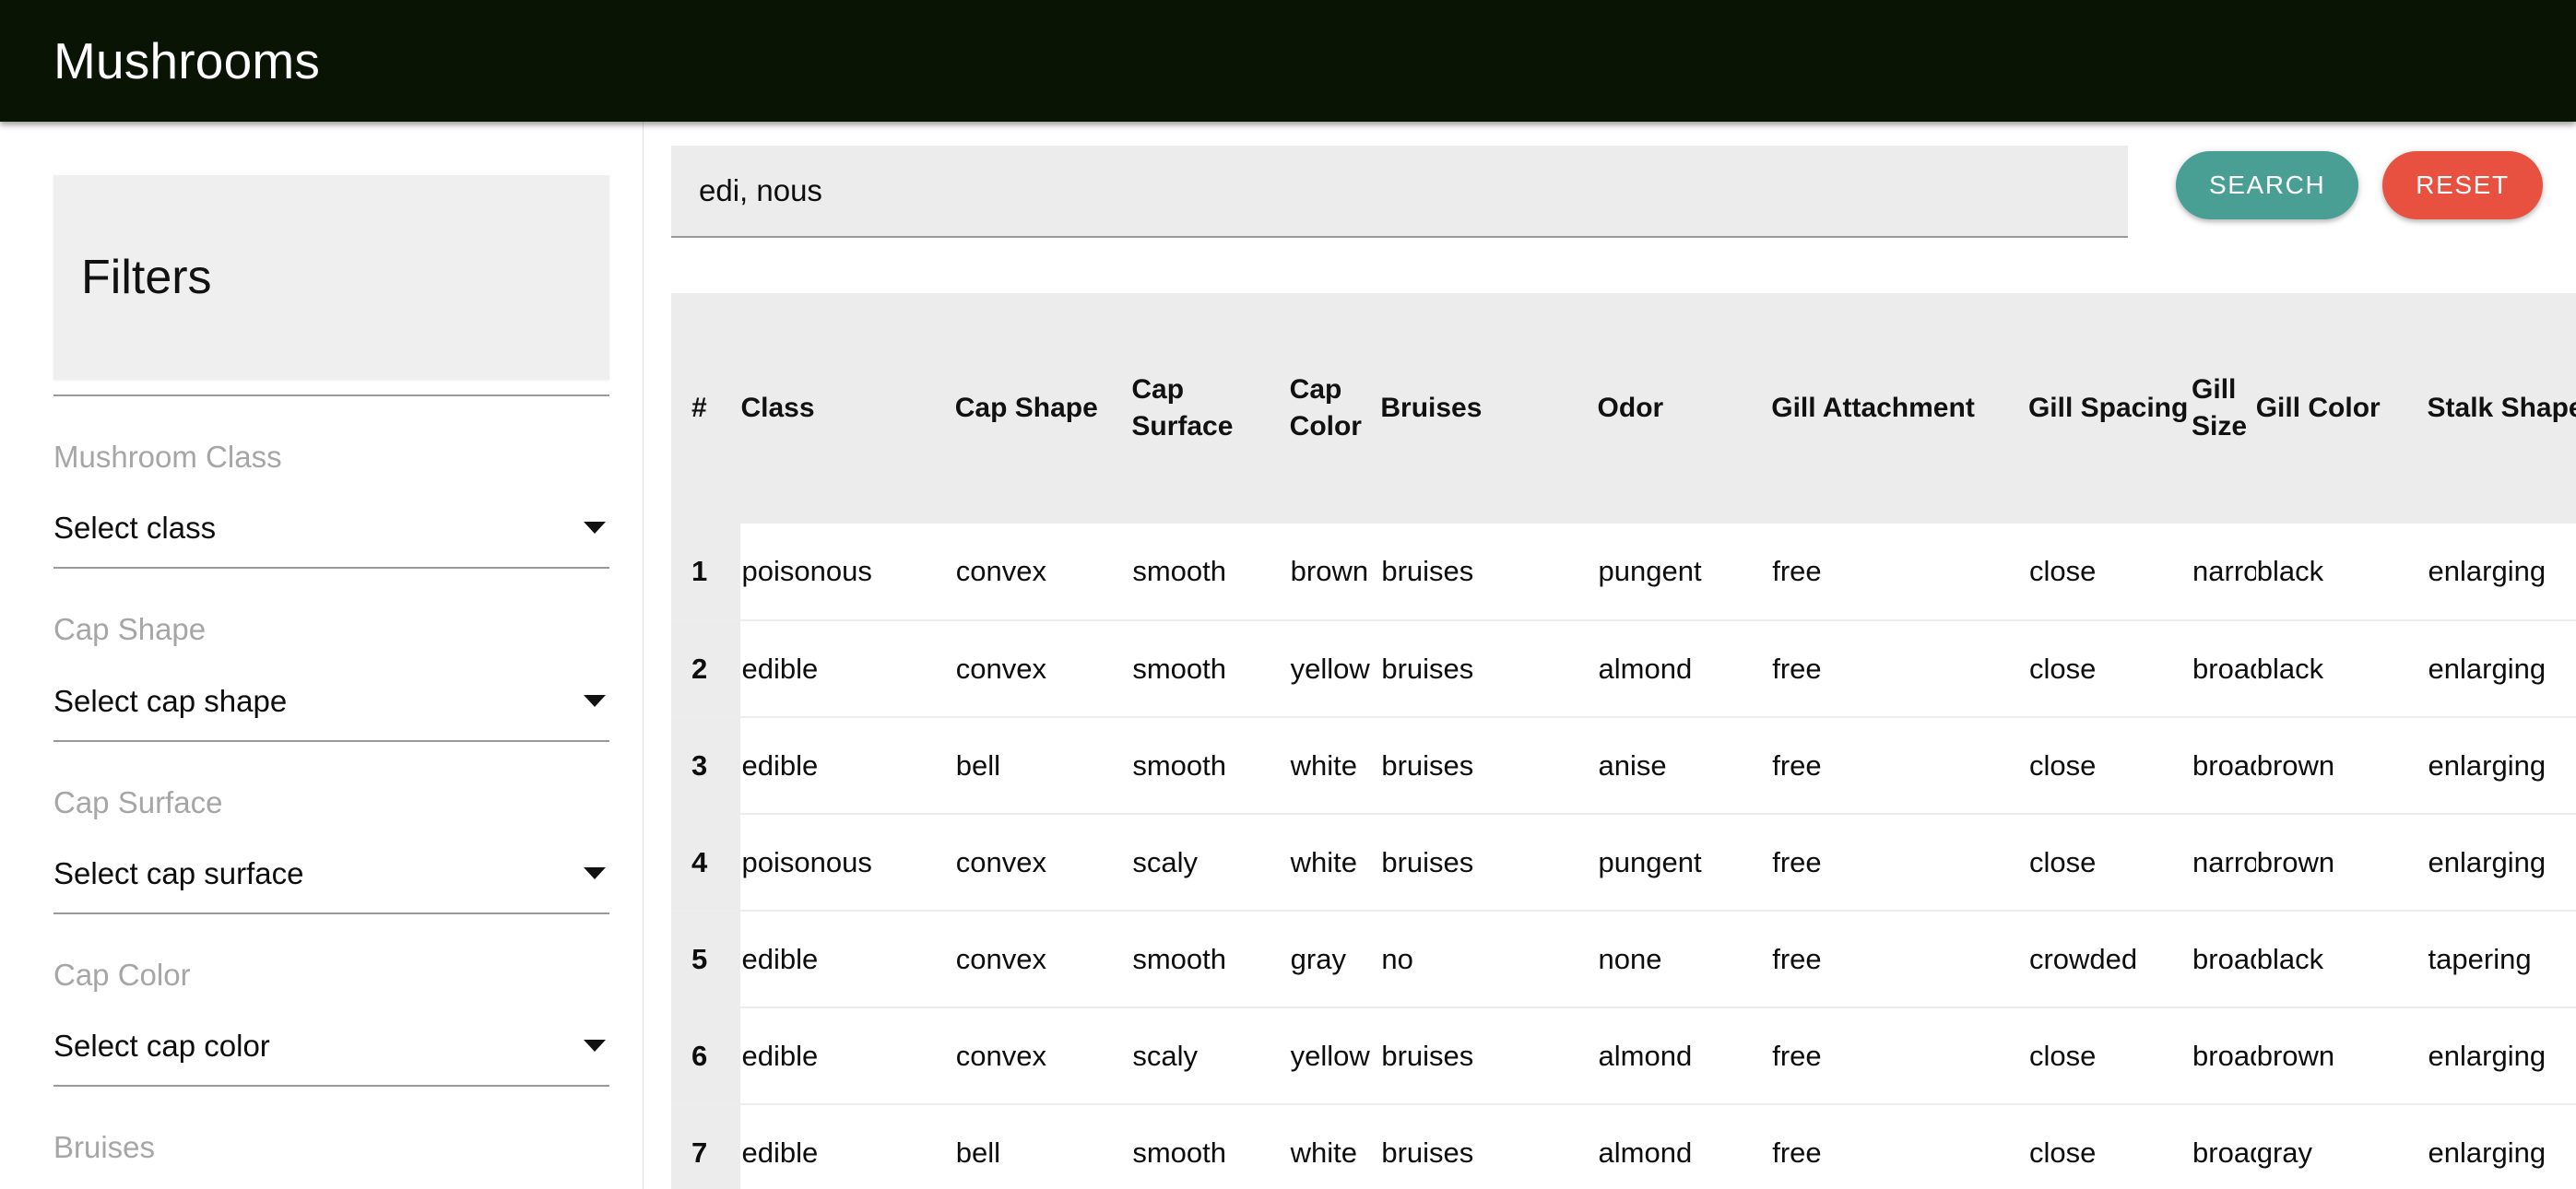 The width and height of the screenshot is (2576, 1189). Describe the element at coordinates (1684, 668) in the screenshot. I see `cell-odor: almond` at that location.